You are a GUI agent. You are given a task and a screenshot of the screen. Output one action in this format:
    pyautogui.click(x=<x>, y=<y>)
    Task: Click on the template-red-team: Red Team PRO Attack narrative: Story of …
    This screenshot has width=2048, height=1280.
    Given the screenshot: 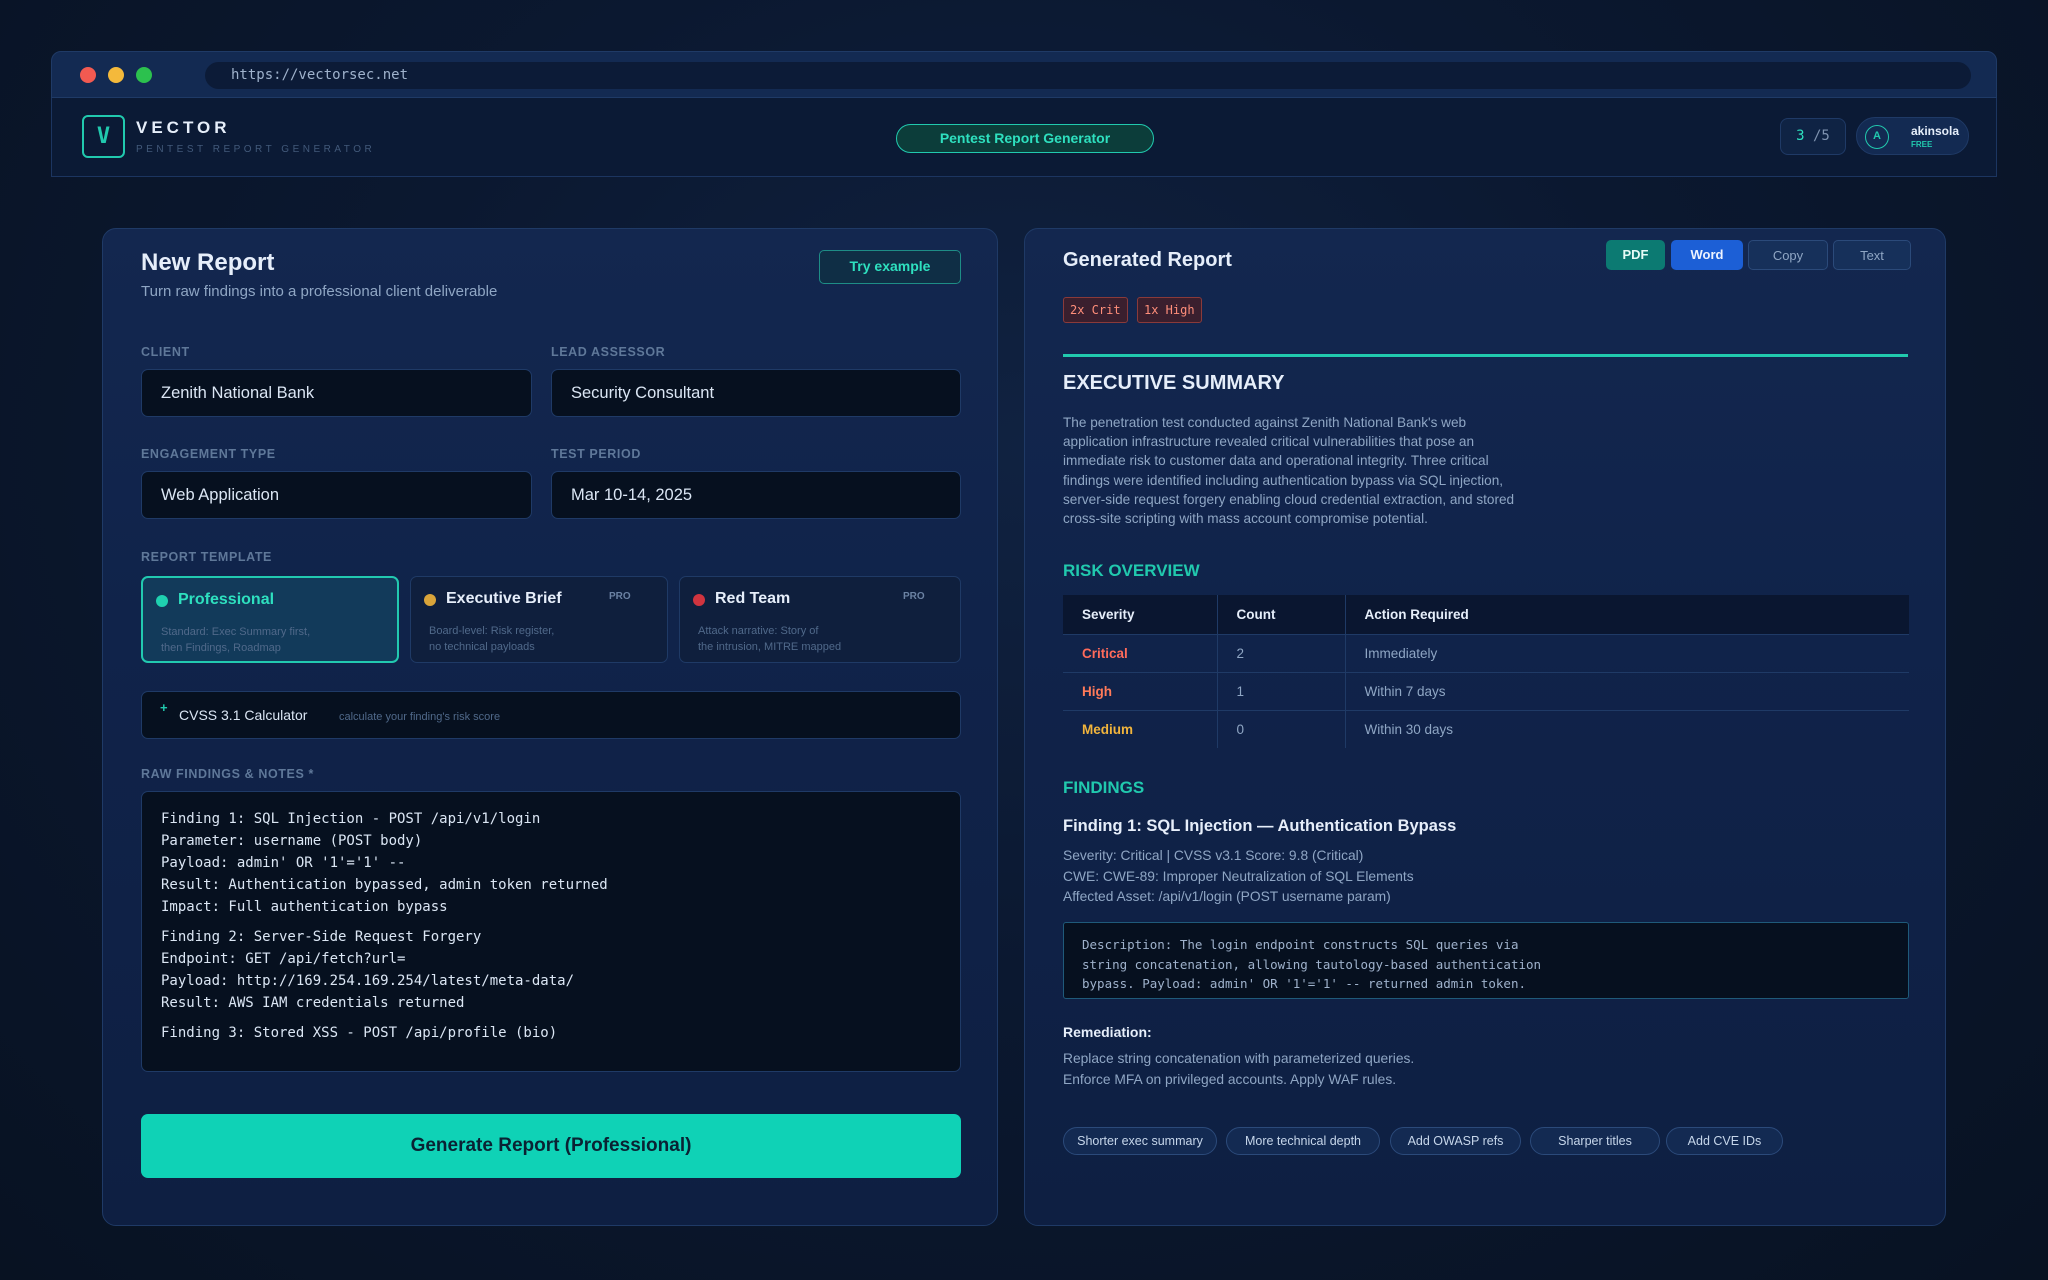 What is the action you would take?
    pyautogui.click(x=820, y=619)
    